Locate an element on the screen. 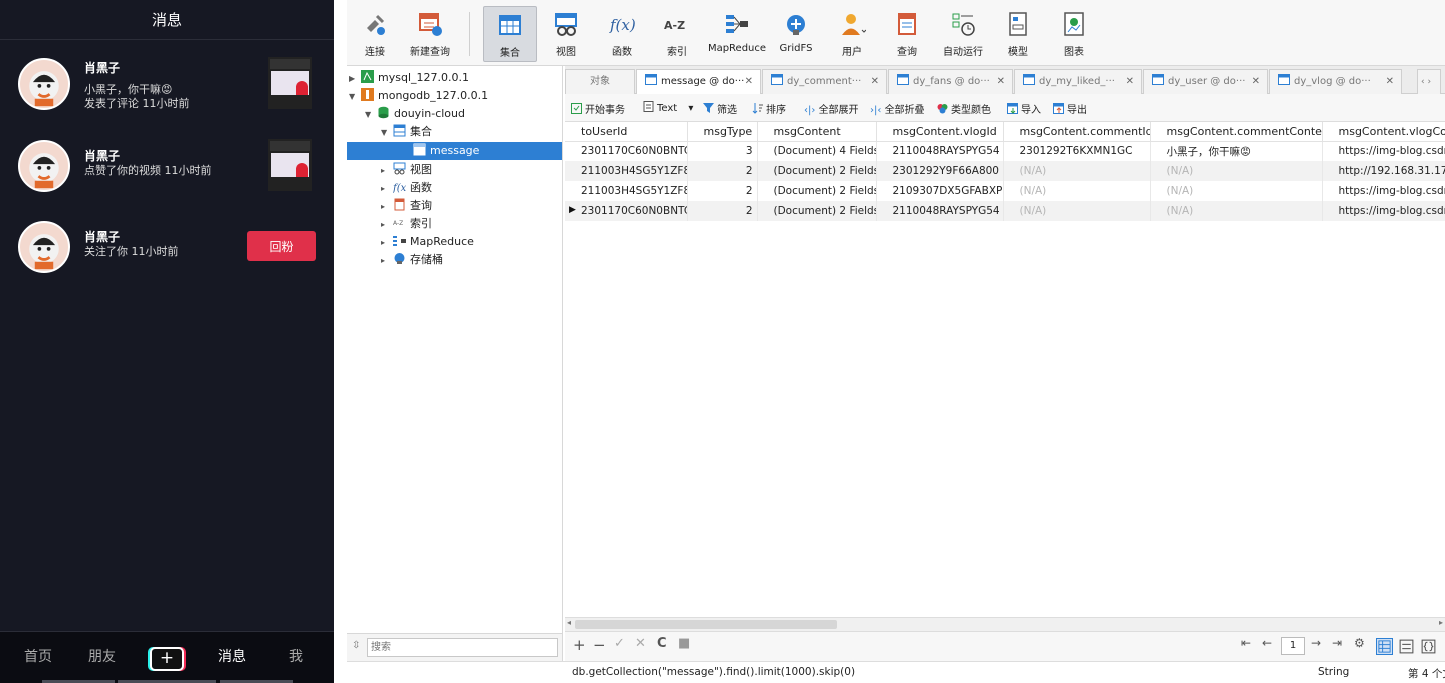 The image size is (1445, 683). tree-node-functions: ▸f(x)函数 is located at coordinates (406, 188).